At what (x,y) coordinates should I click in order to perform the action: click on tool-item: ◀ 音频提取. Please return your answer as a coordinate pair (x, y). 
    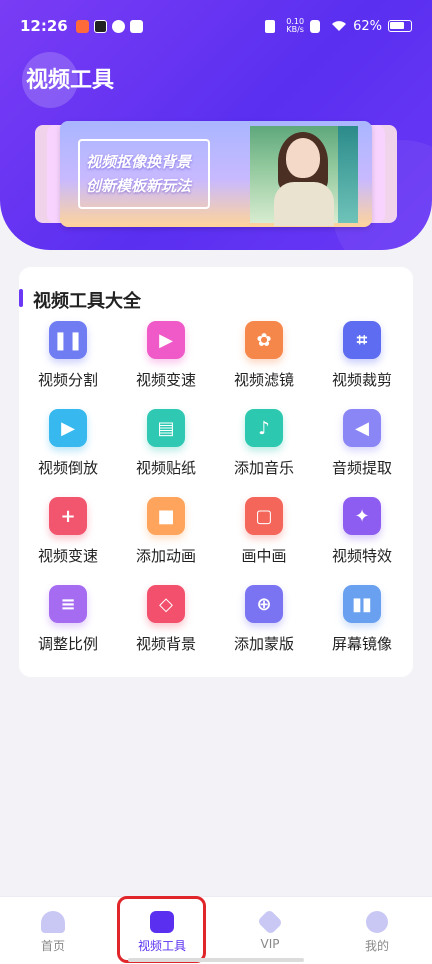
    Looking at the image, I should click on (362, 443).